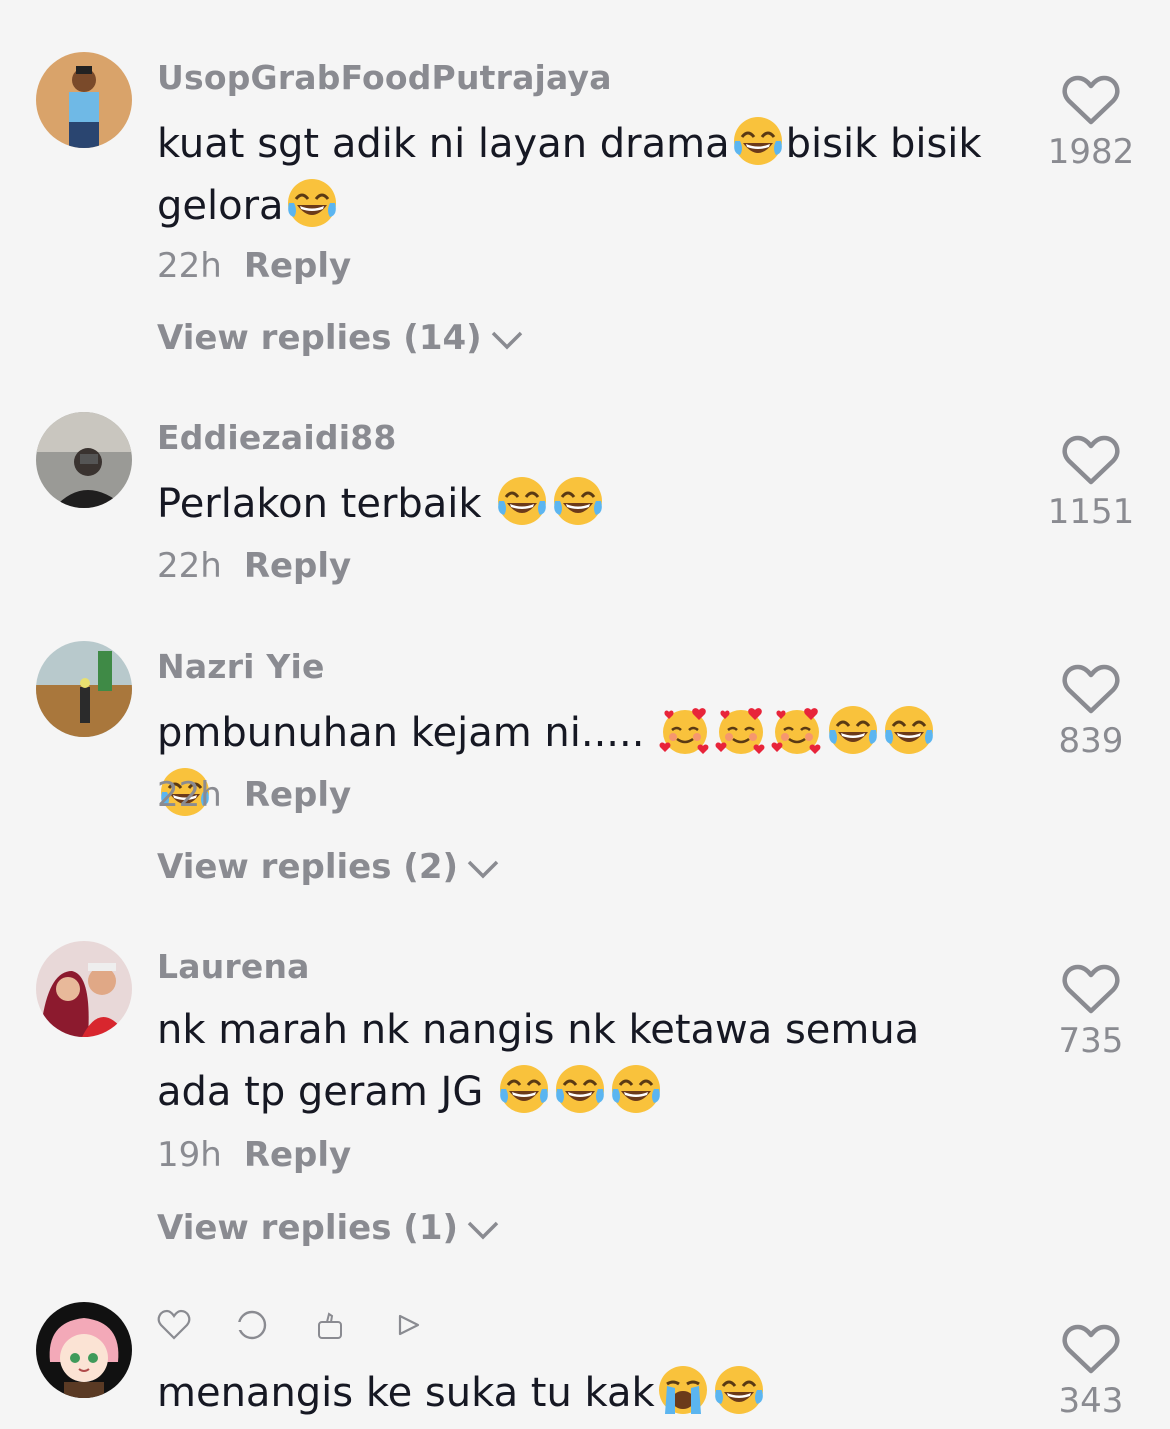  Describe the element at coordinates (1091, 741) in the screenshot. I see `like-count: 839` at that location.